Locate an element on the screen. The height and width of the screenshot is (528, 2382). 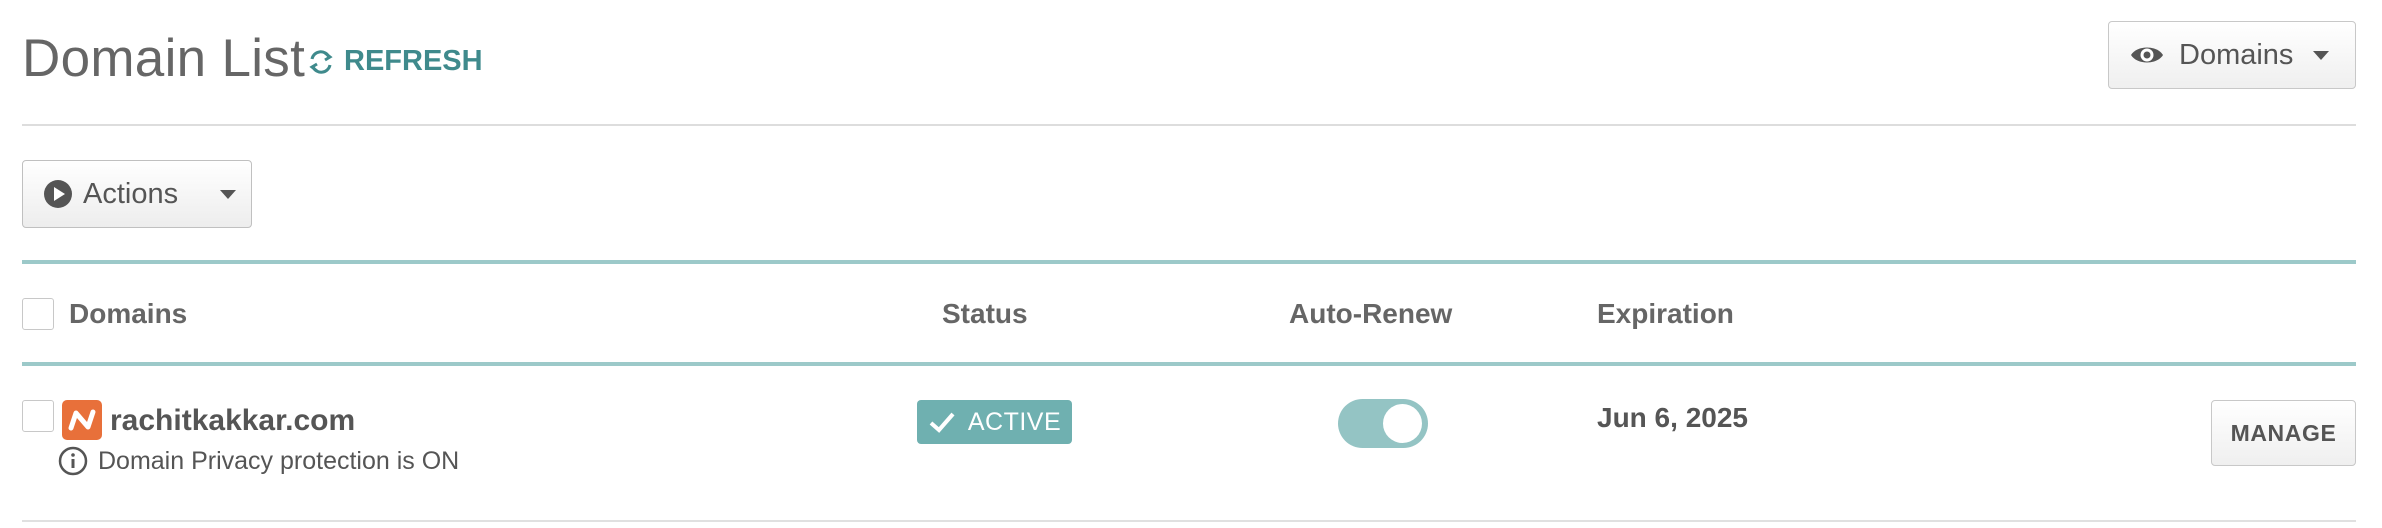
toggle-knob is located at coordinates (1402, 423).